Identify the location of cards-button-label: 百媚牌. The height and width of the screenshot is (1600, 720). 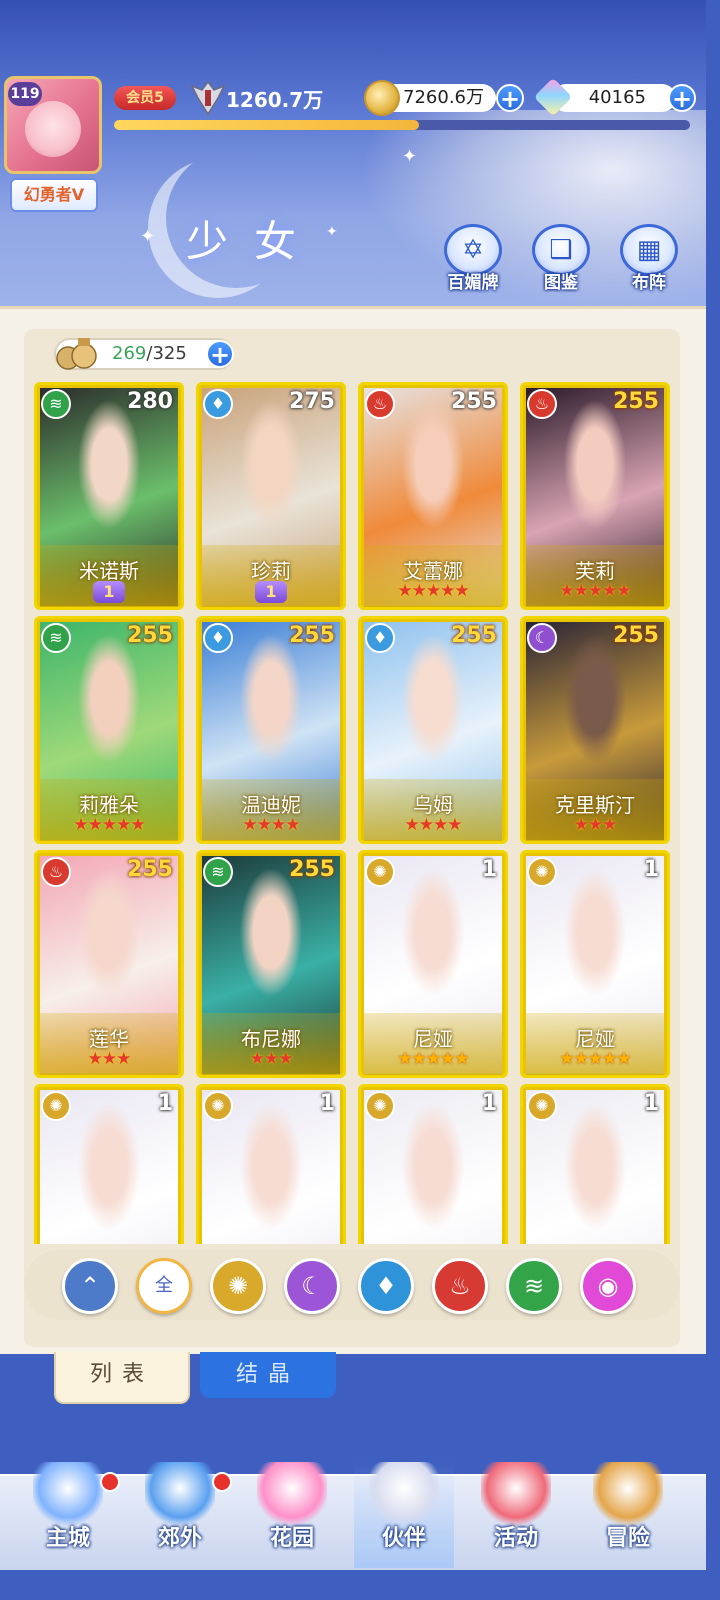
(473, 283).